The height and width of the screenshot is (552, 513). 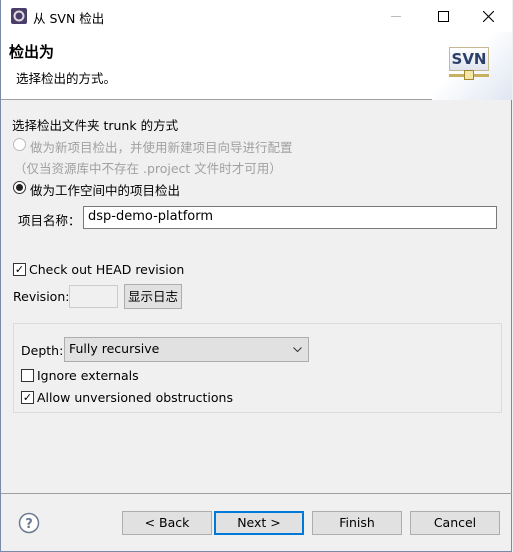 I want to click on page-subtitle: 选择检出的方式。, so click(x=66, y=78).